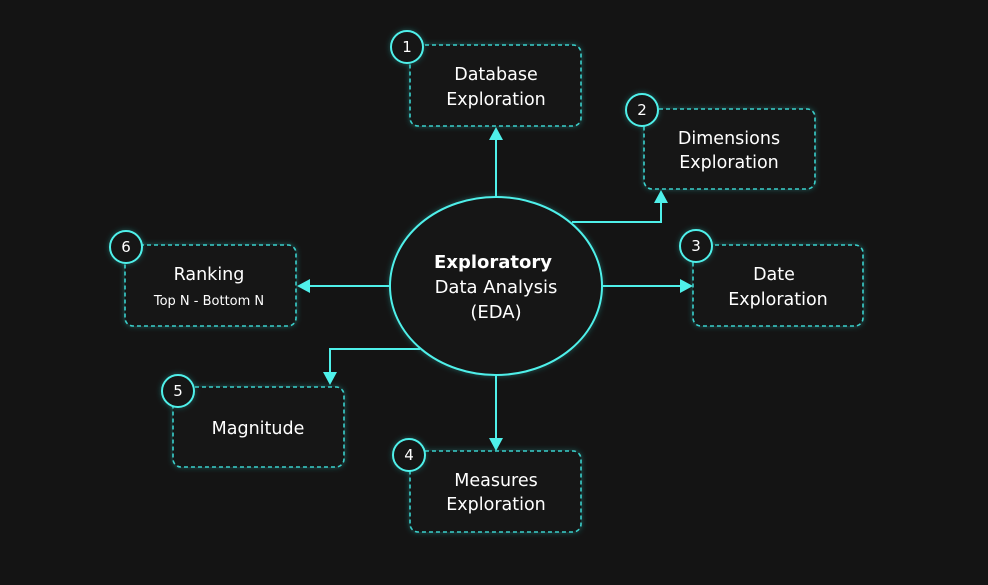  What do you see at coordinates (617, 212) in the screenshot?
I see `connector-dimensions` at bounding box center [617, 212].